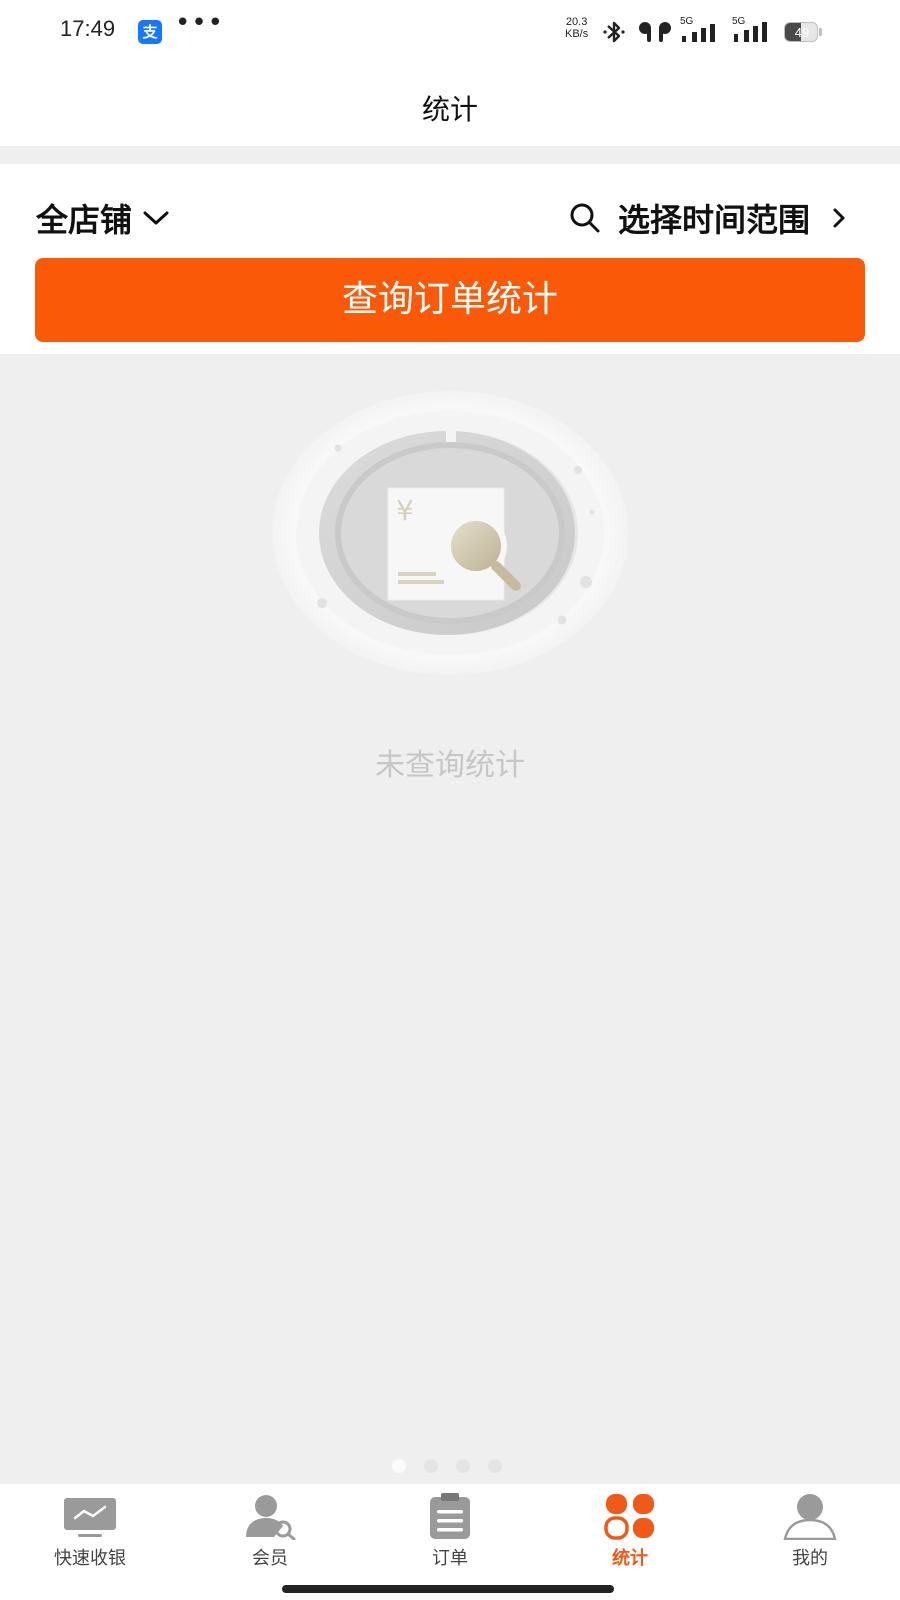 This screenshot has width=900, height=1600. I want to click on network-speed: 20.3 KB/s, so click(576, 28).